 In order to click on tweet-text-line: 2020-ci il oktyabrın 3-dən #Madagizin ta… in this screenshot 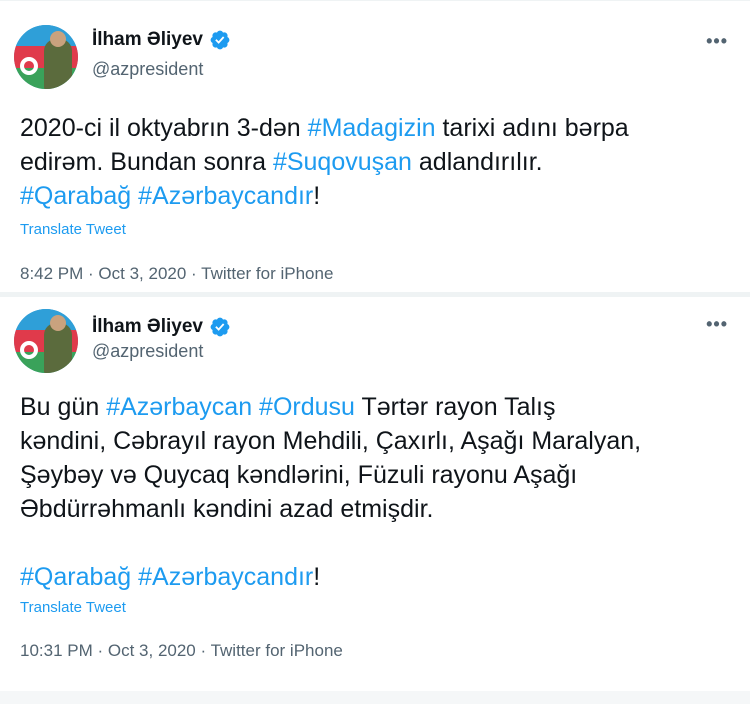, I will do `click(377, 128)`.